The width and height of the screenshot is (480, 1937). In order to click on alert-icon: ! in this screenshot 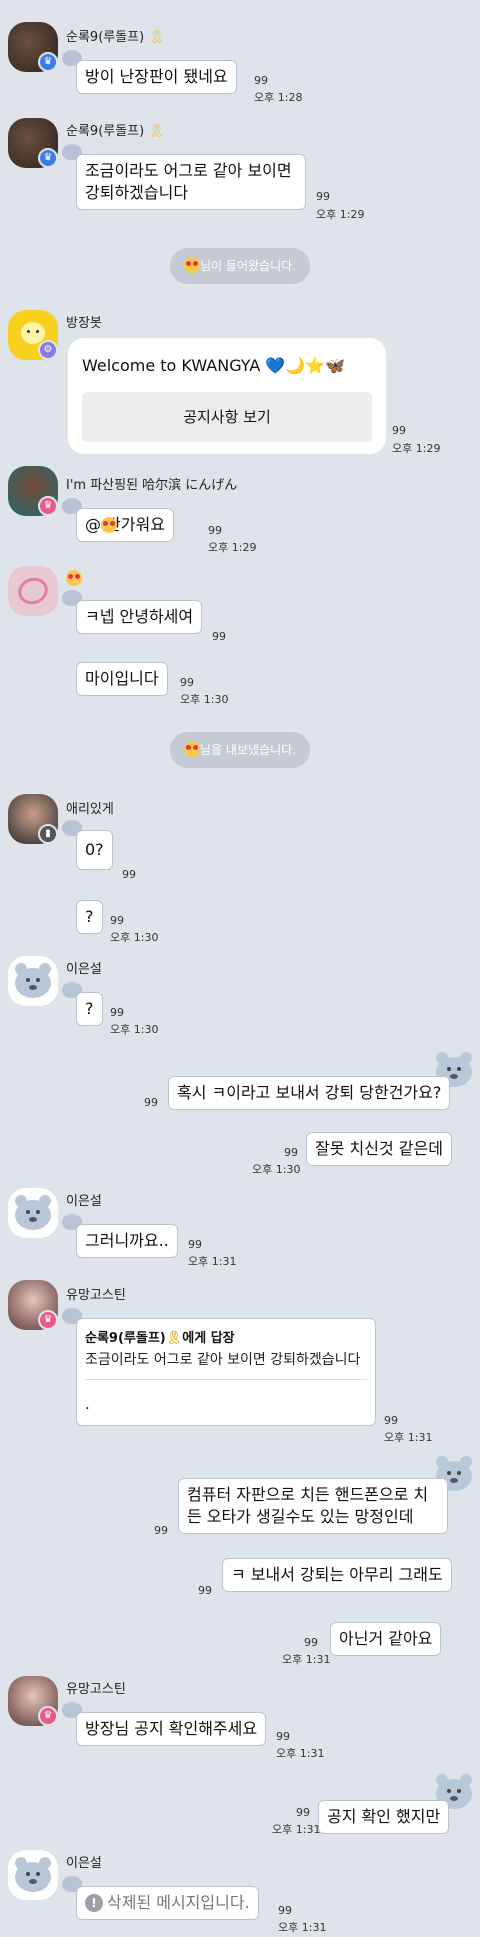, I will do `click(94, 1903)`.